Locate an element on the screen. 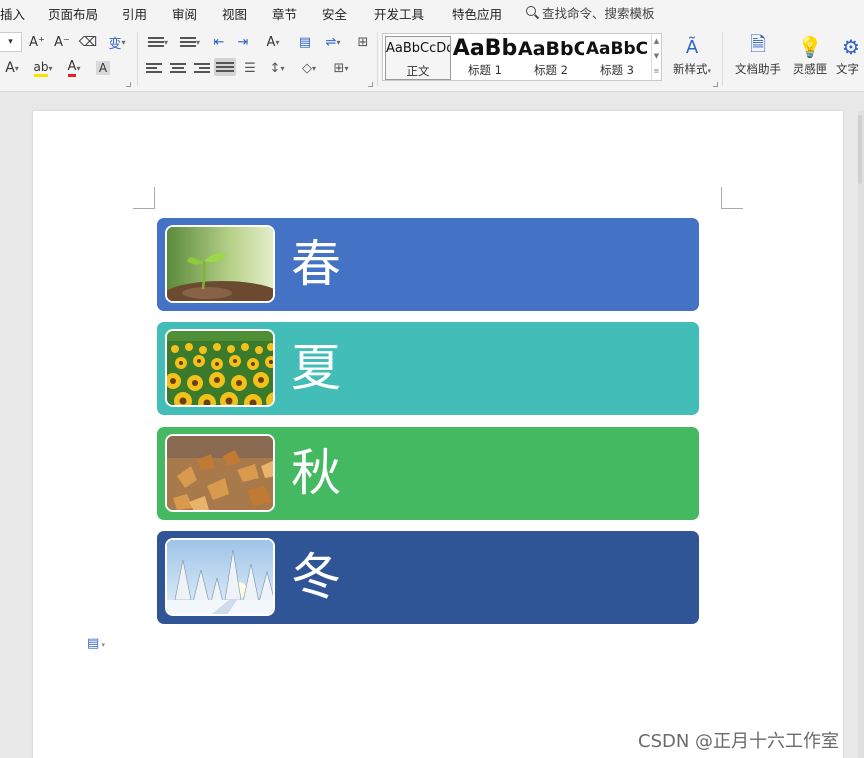 The width and height of the screenshot is (864, 758). style-heading-1: AaBb 标题 1 is located at coordinates (485, 58).